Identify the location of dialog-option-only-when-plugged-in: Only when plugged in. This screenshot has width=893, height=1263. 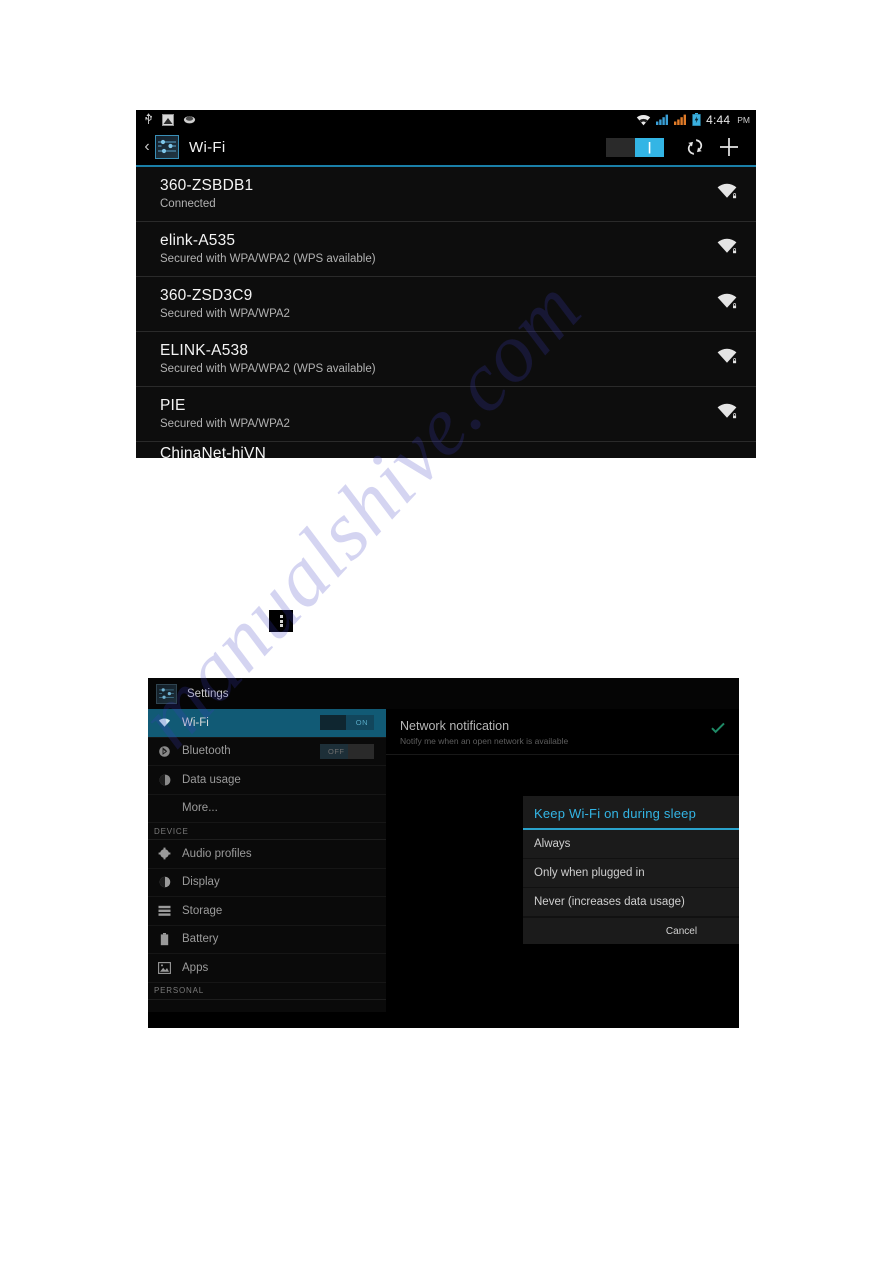
(631, 873).